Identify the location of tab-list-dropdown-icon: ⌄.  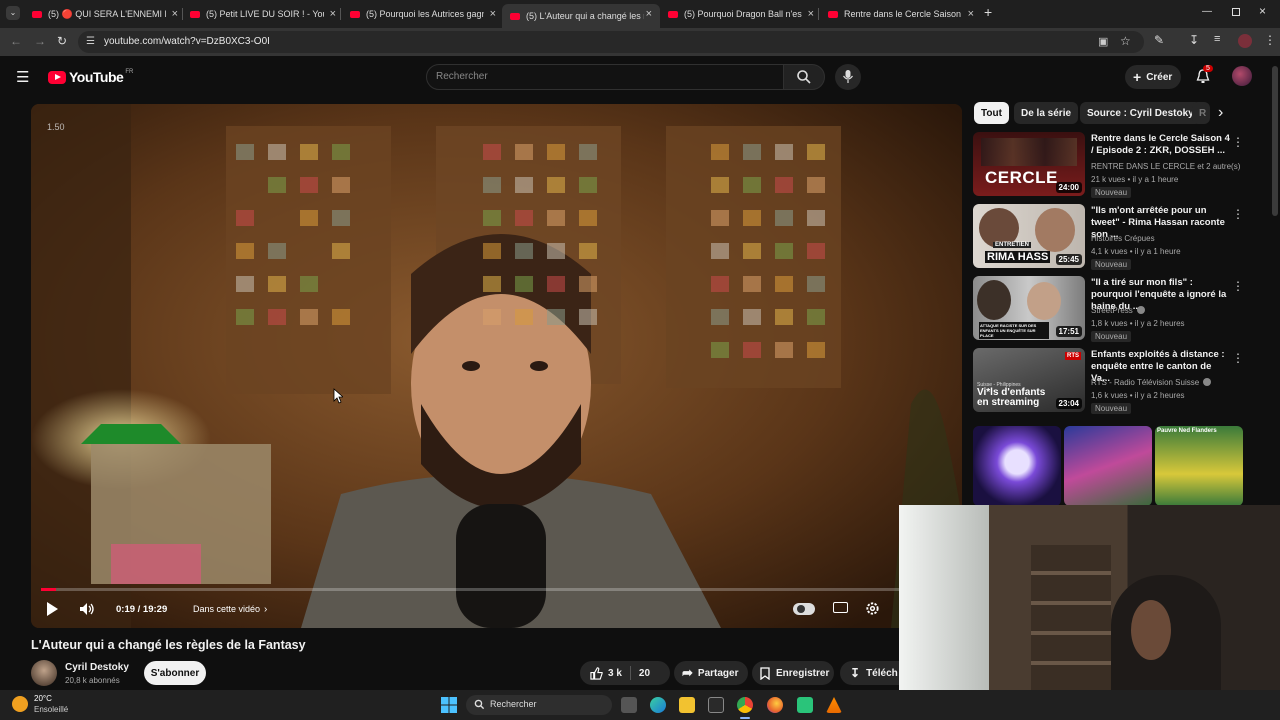
(13, 13).